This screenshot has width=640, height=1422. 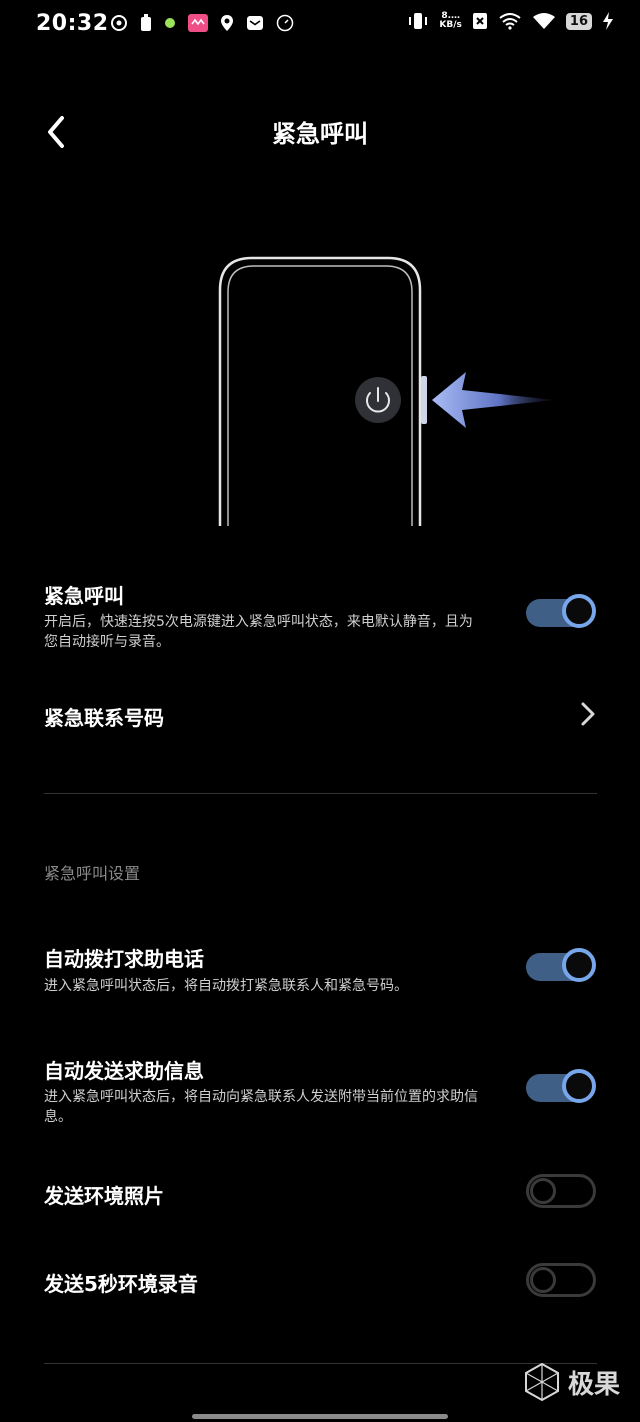 I want to click on status-bar: 20:32 8.… KB/s 16, so click(x=320, y=25).